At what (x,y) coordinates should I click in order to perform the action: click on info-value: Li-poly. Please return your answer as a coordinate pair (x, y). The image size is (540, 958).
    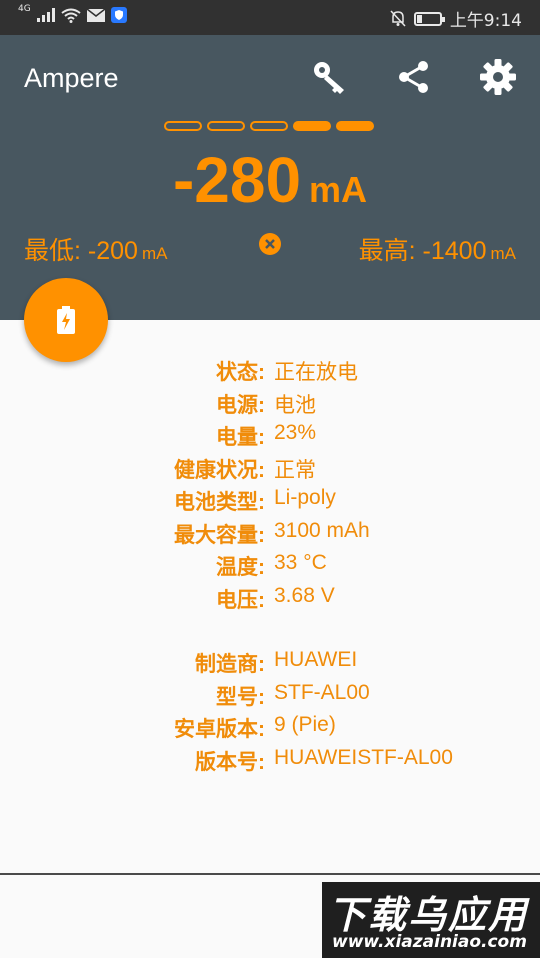
    Looking at the image, I should click on (305, 497).